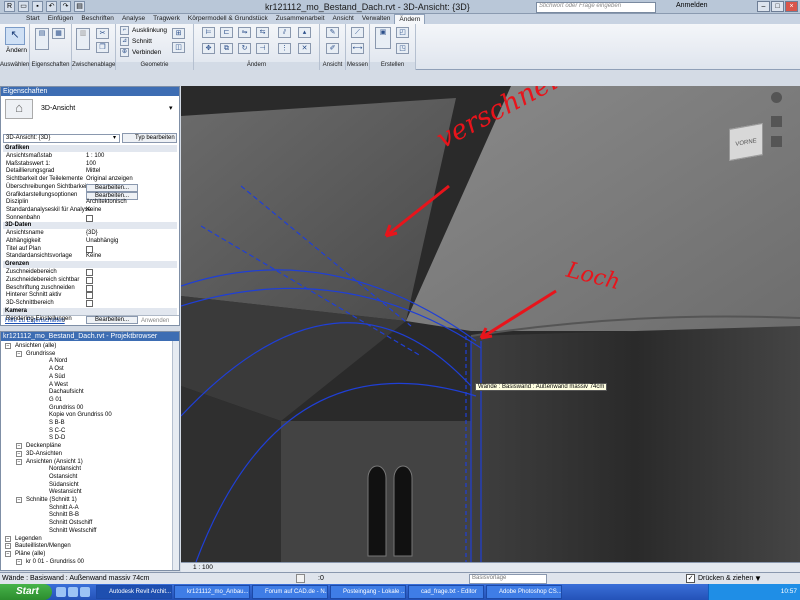  I want to click on cut-geometry-label: Schnitt, so click(142, 41).